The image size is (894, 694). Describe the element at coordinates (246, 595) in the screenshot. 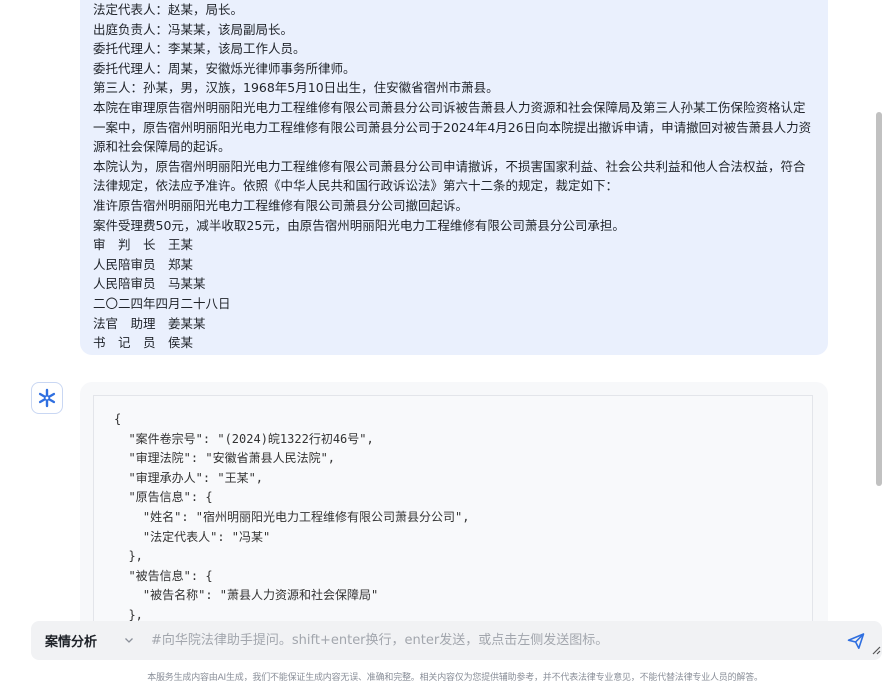

I see `code-line: "被告名称": "萧县人力资源和社会保障局"` at that location.